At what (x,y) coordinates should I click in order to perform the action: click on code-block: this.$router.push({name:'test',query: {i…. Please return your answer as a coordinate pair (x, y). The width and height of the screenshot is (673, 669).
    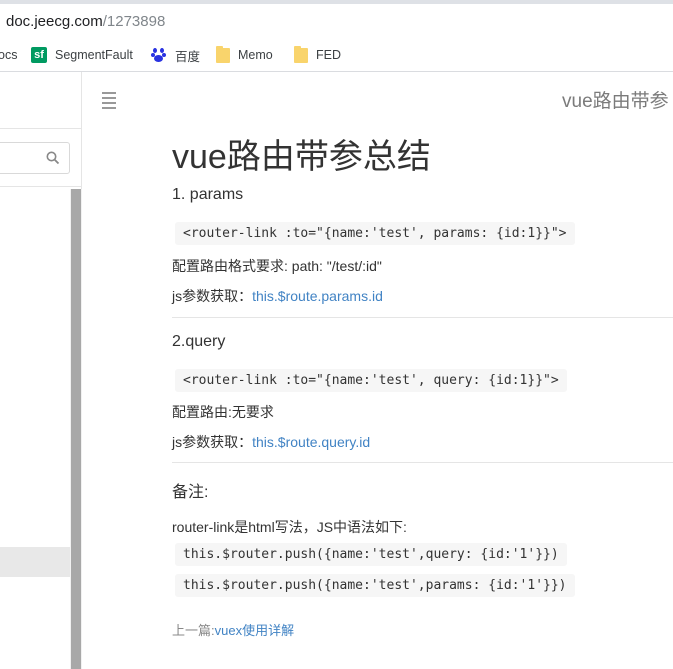
    Looking at the image, I should click on (371, 554).